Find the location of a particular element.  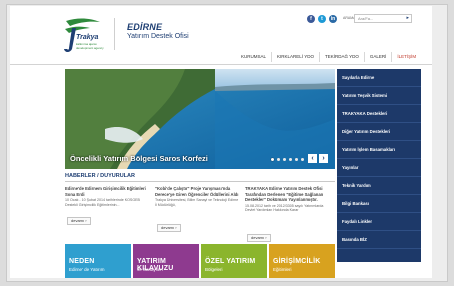

tile-subtitle: Edirne' de Yatırım is located at coordinates (87, 269).